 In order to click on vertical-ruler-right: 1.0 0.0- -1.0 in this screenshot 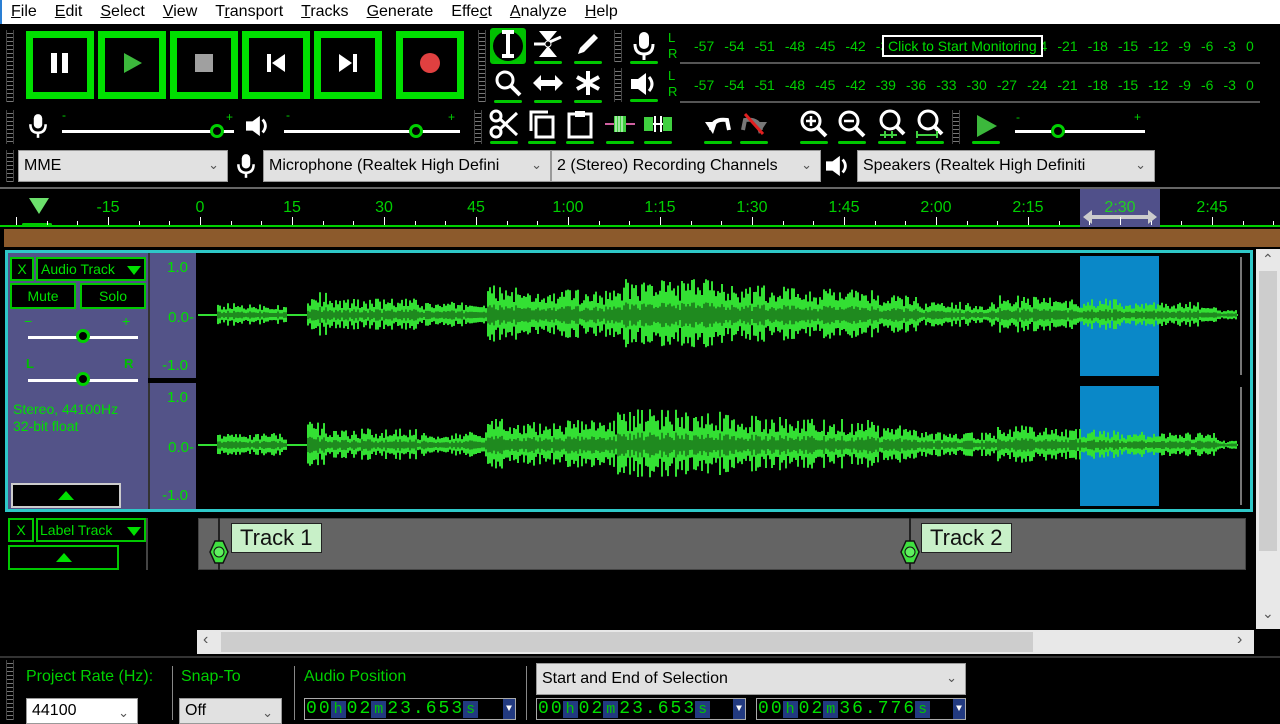, I will do `click(172, 446)`.